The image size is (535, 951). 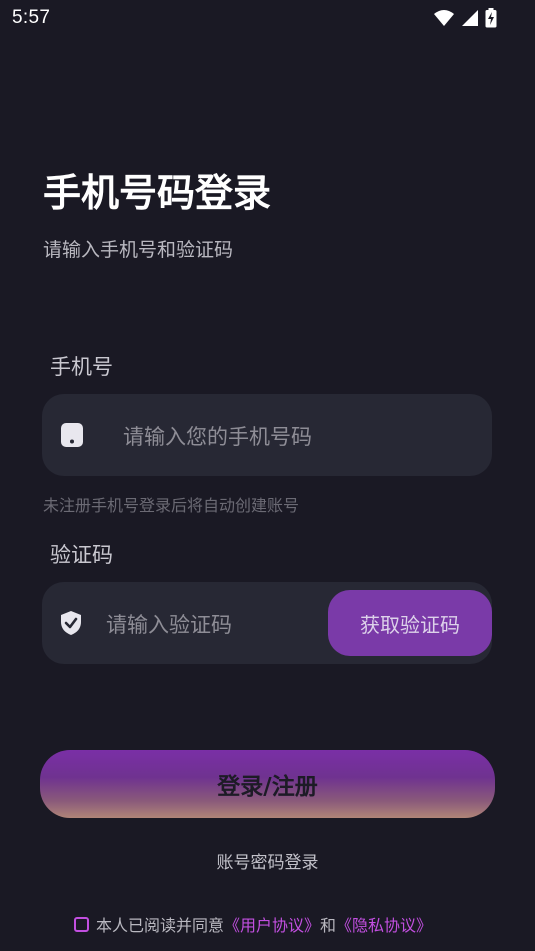 What do you see at coordinates (81, 924) in the screenshot?
I see `agreement-checkbox` at bounding box center [81, 924].